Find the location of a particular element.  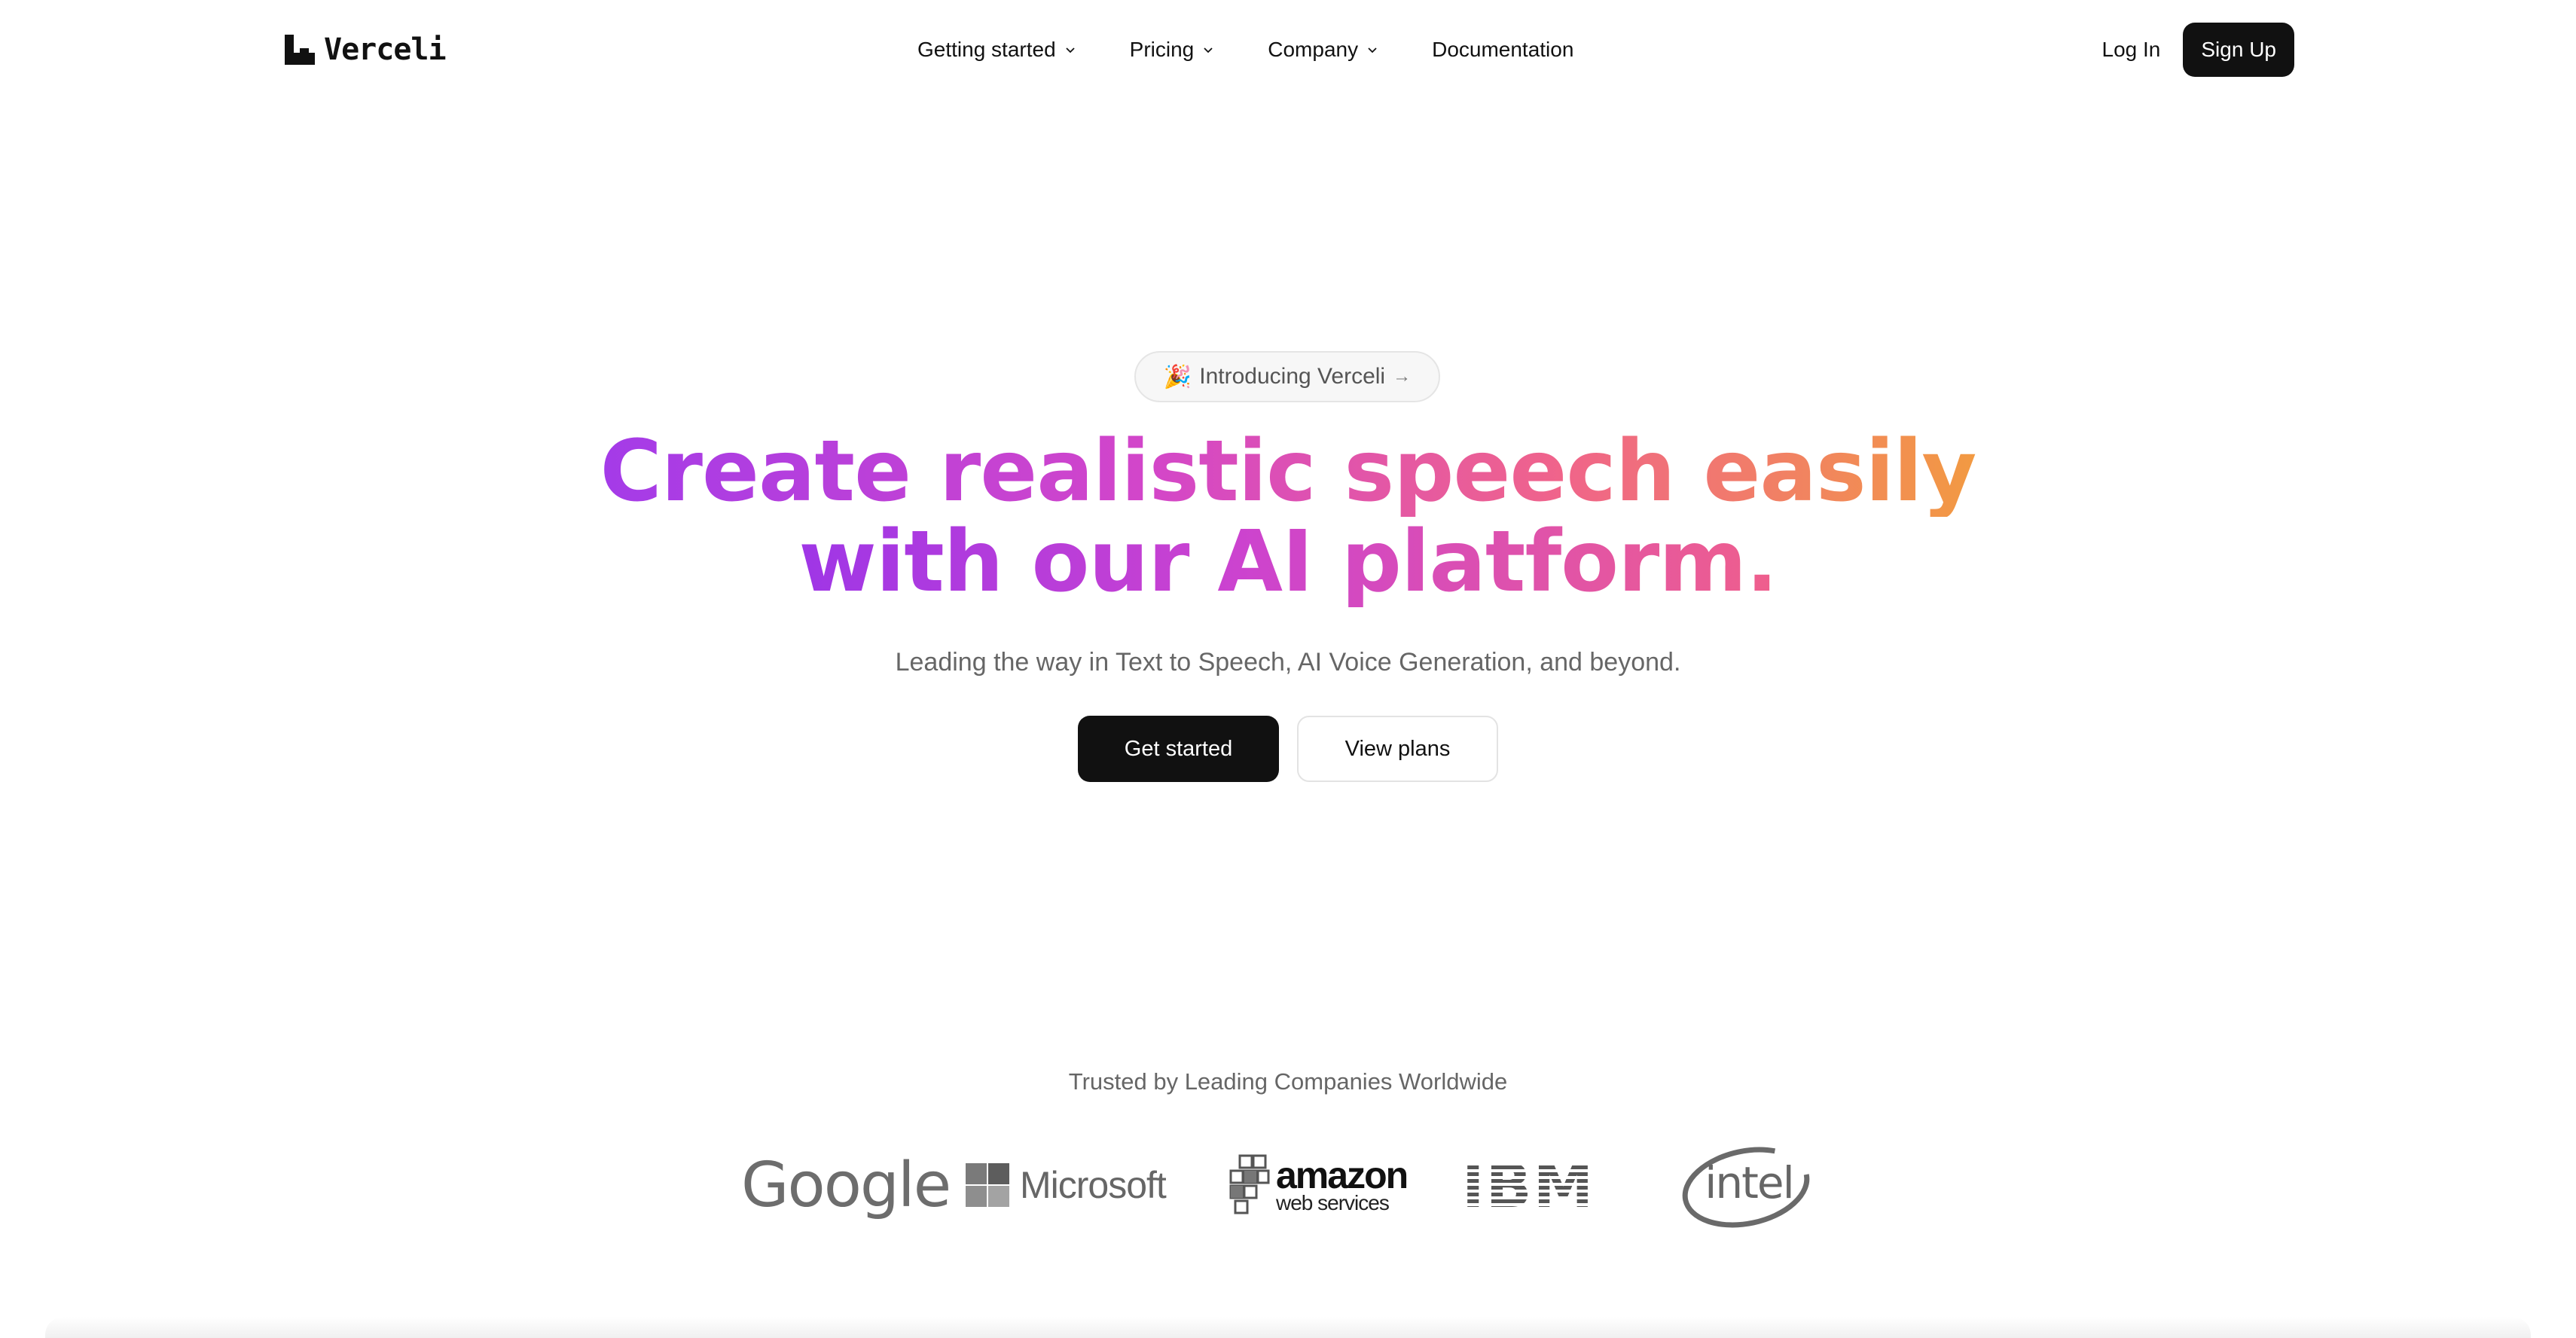

nav-item-company: Company is located at coordinates (1323, 50).